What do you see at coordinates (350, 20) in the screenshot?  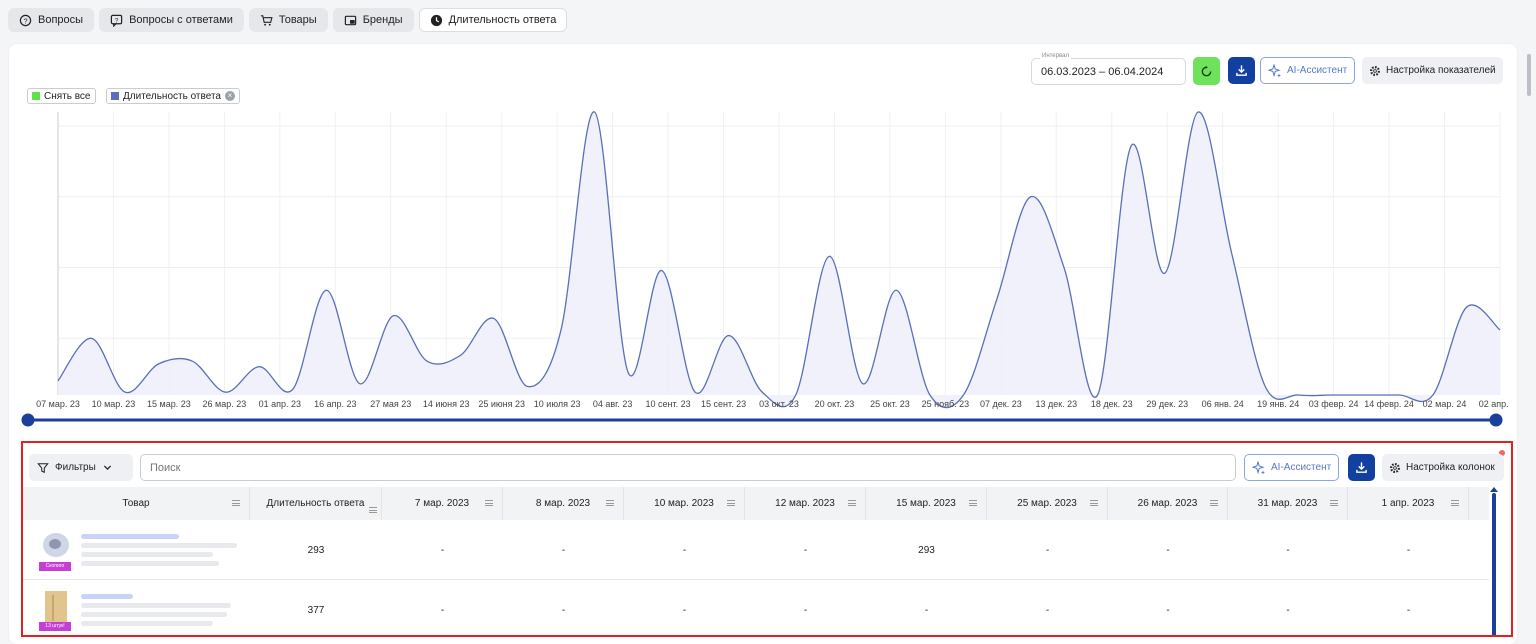 I see `brand-card-icon` at bounding box center [350, 20].